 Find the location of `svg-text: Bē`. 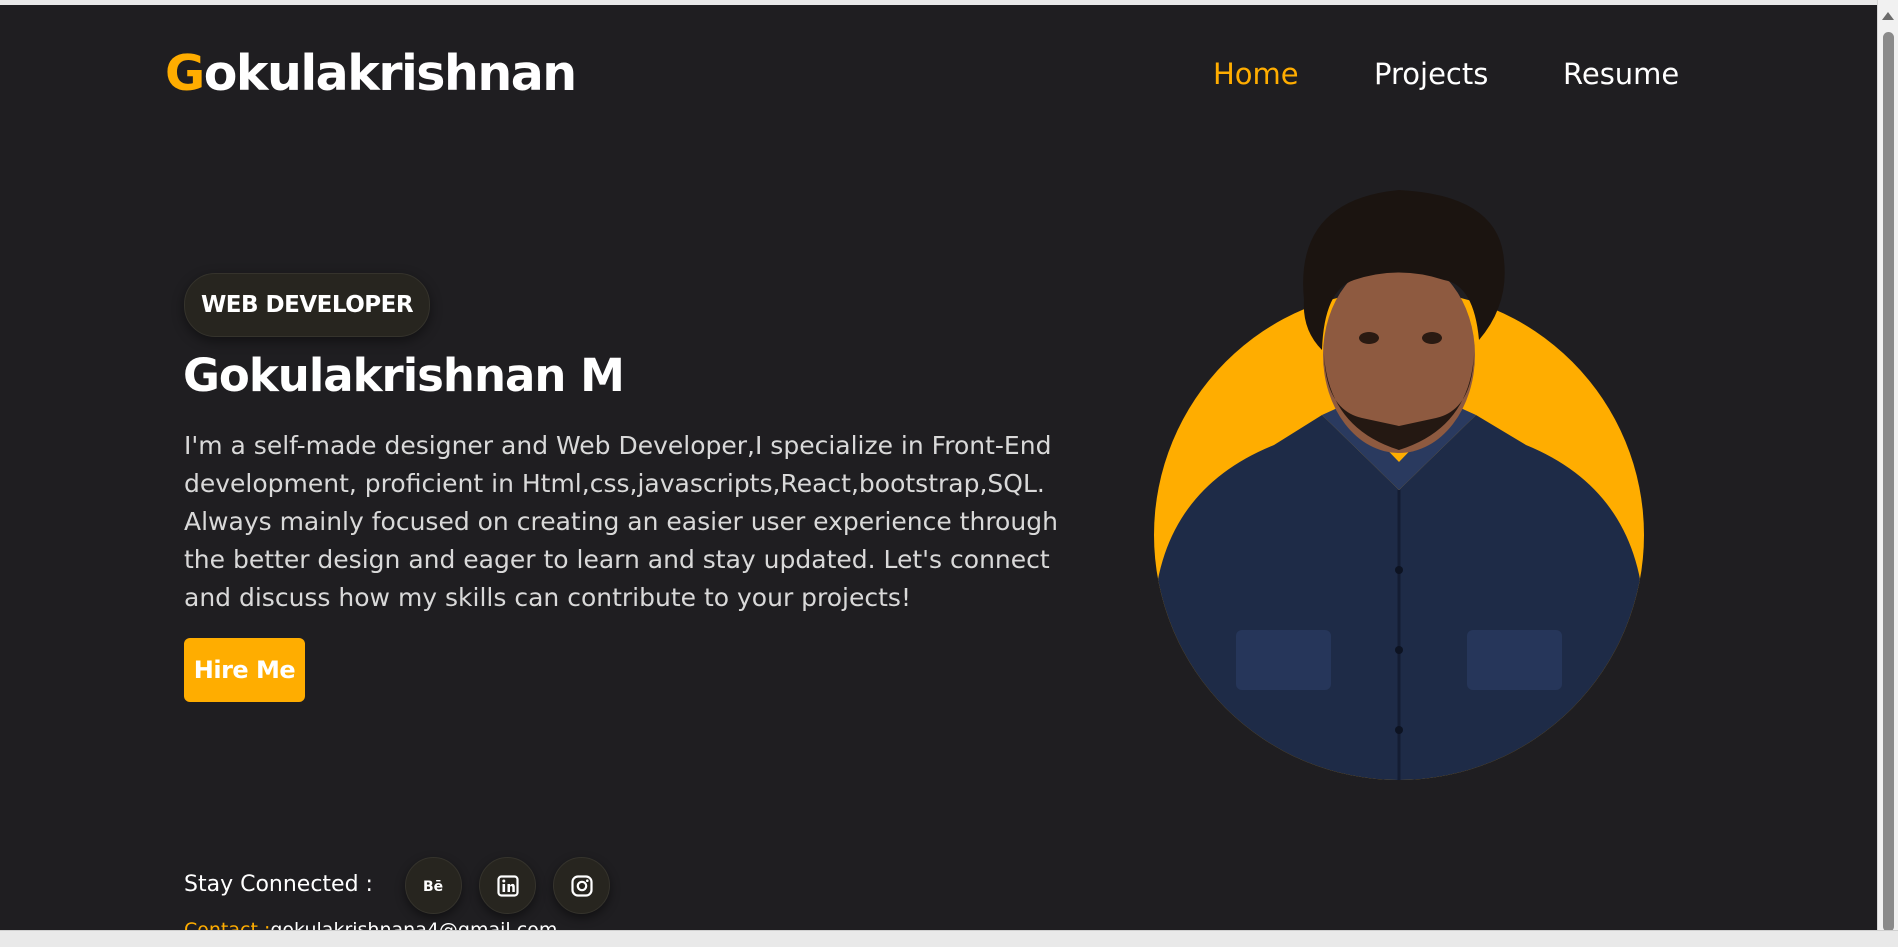

svg-text: Bē is located at coordinates (433, 887).